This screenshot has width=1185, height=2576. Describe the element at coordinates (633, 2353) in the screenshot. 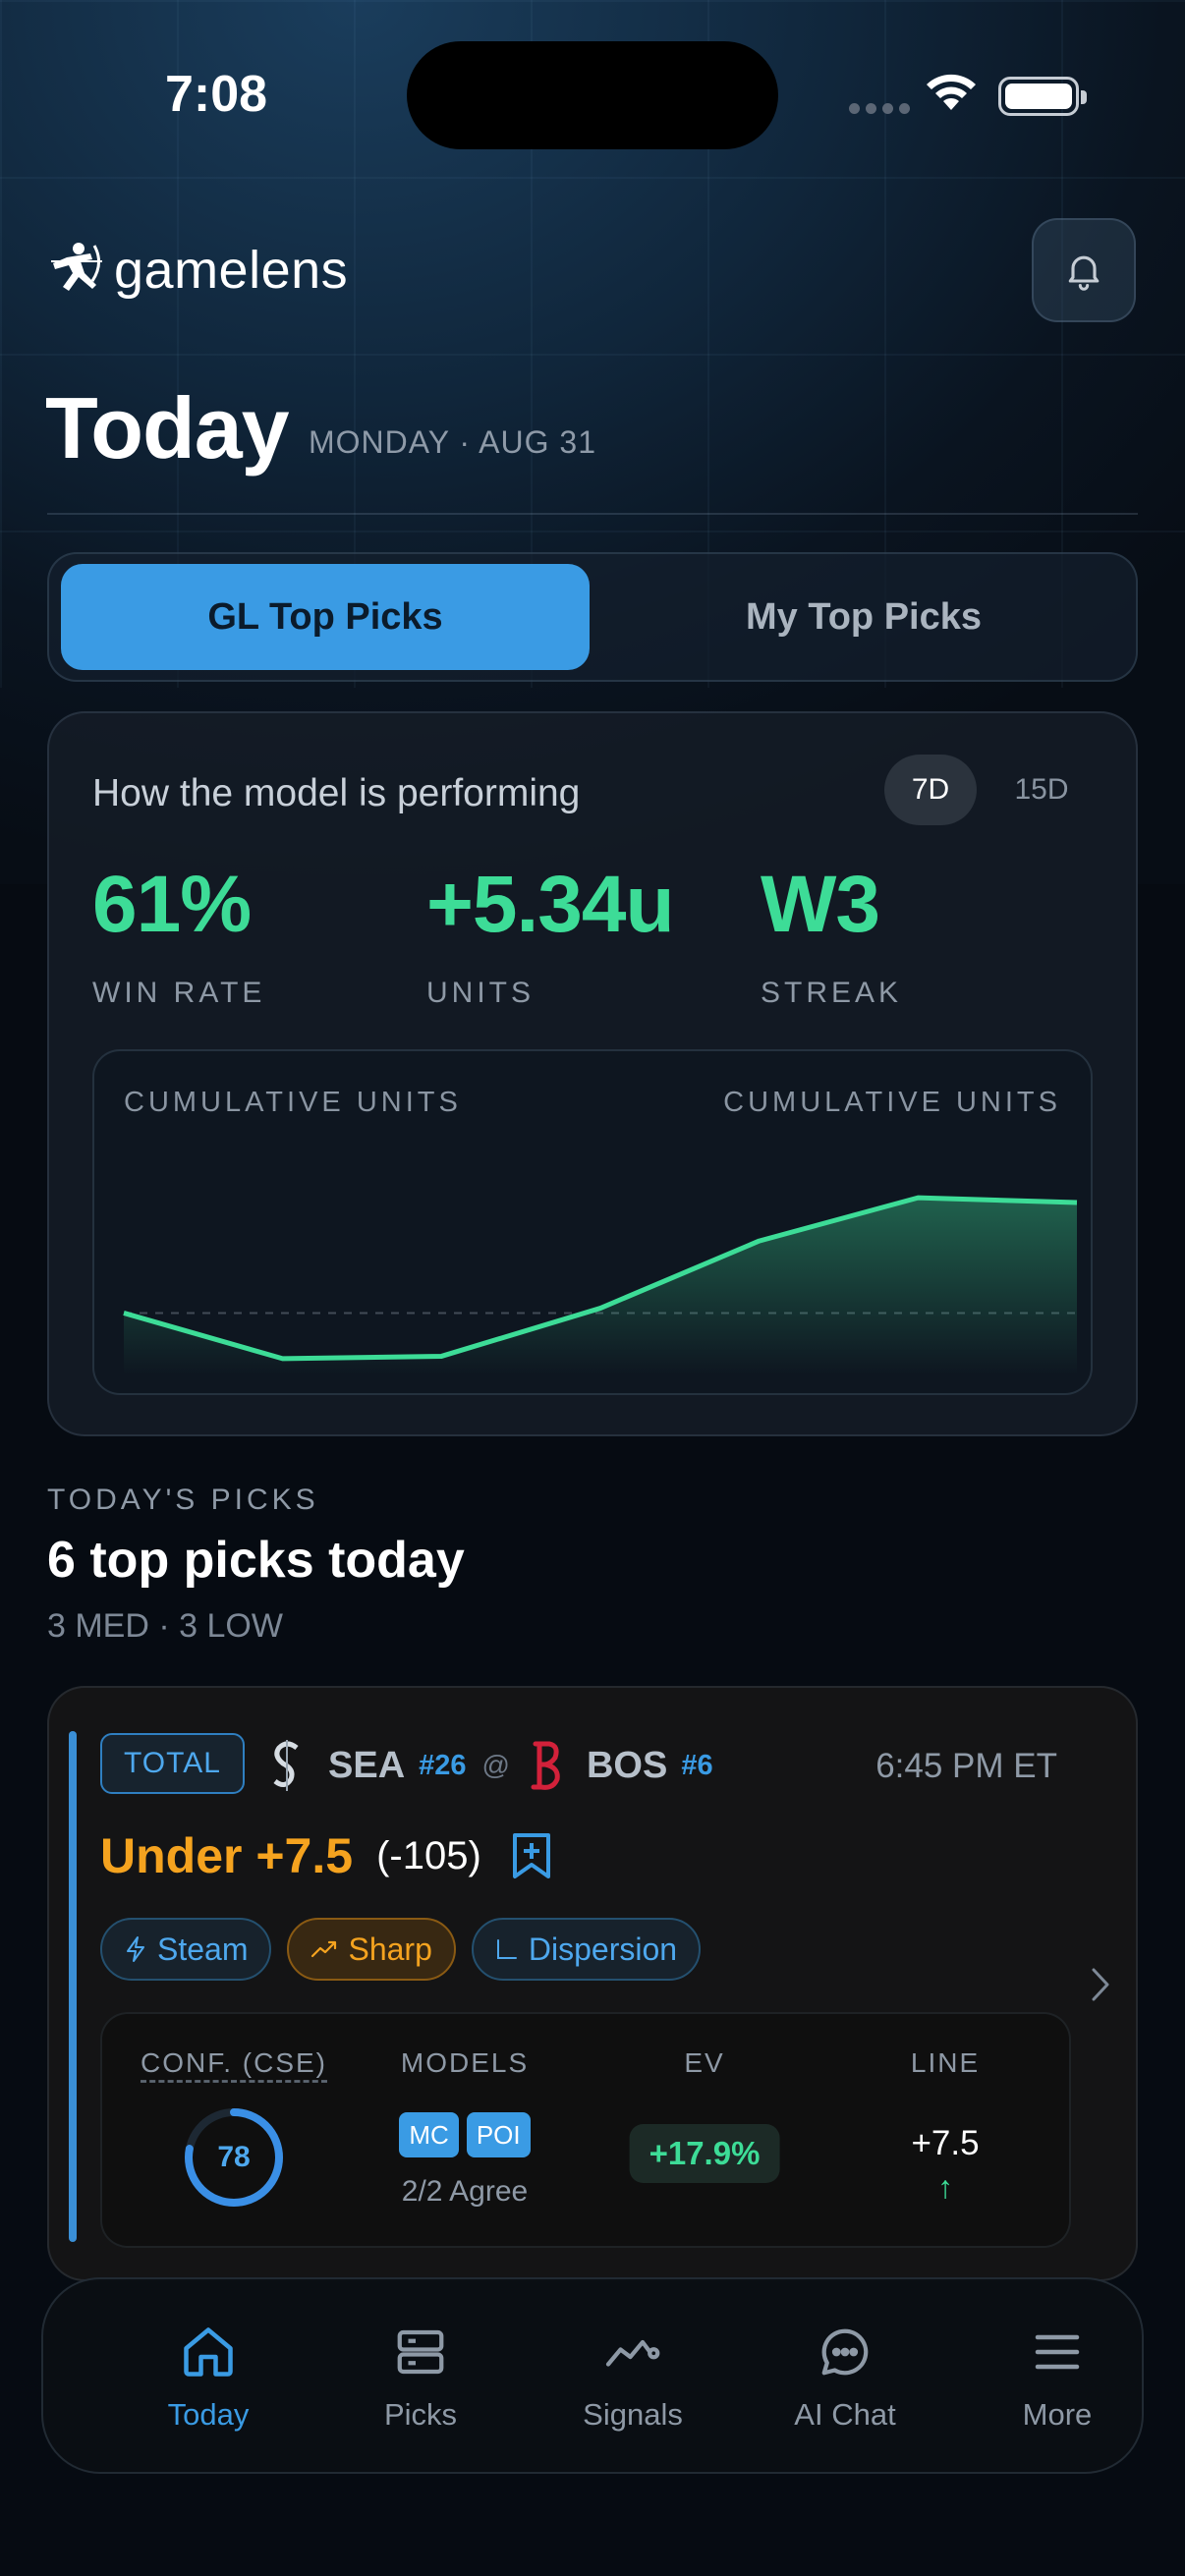

I see `signals-icon` at that location.